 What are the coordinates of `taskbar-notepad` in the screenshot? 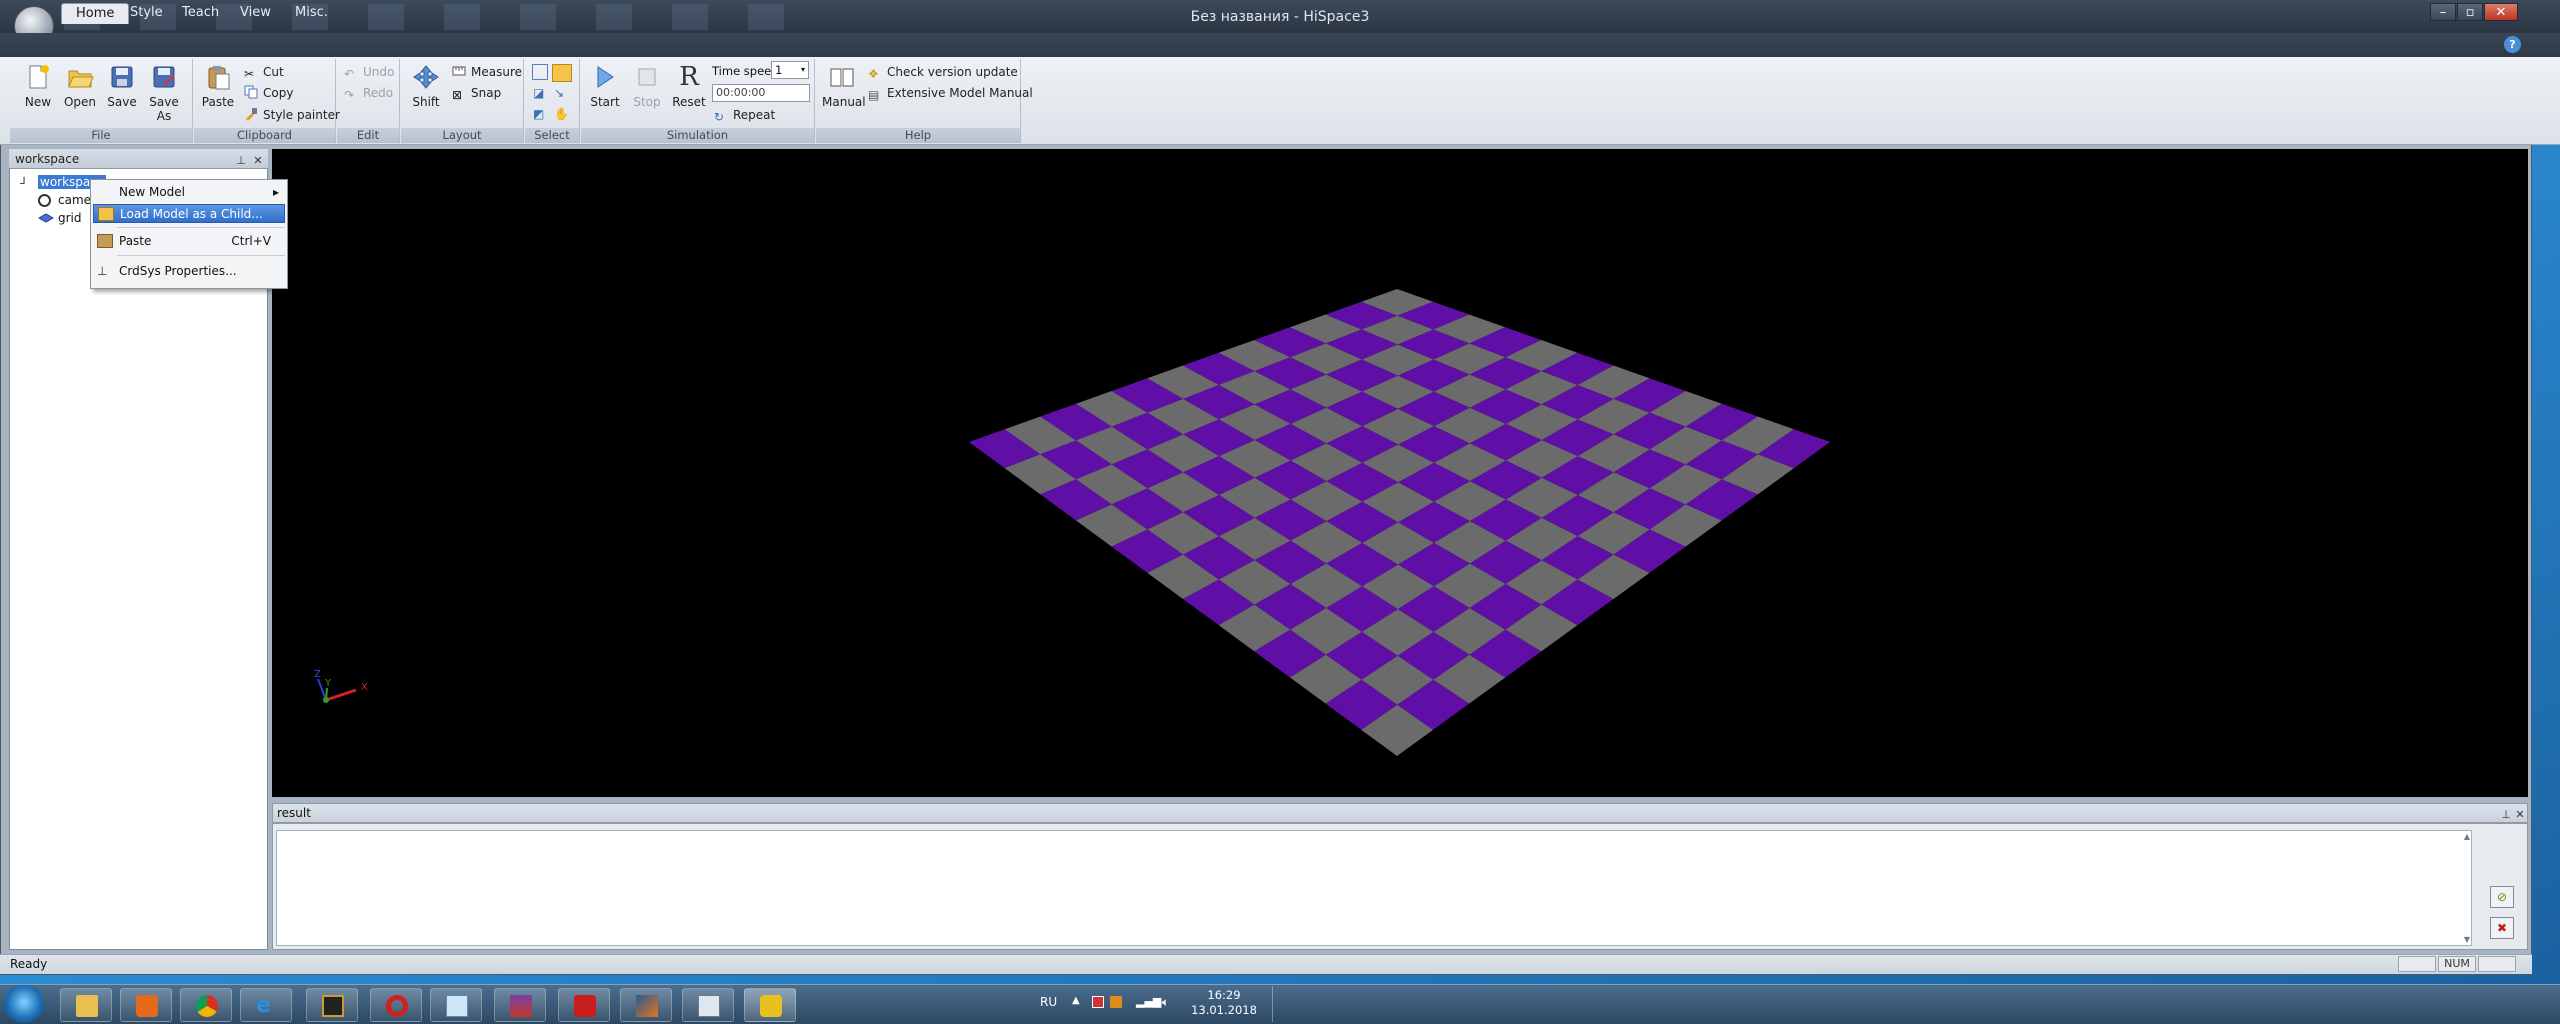 It's located at (456, 1005).